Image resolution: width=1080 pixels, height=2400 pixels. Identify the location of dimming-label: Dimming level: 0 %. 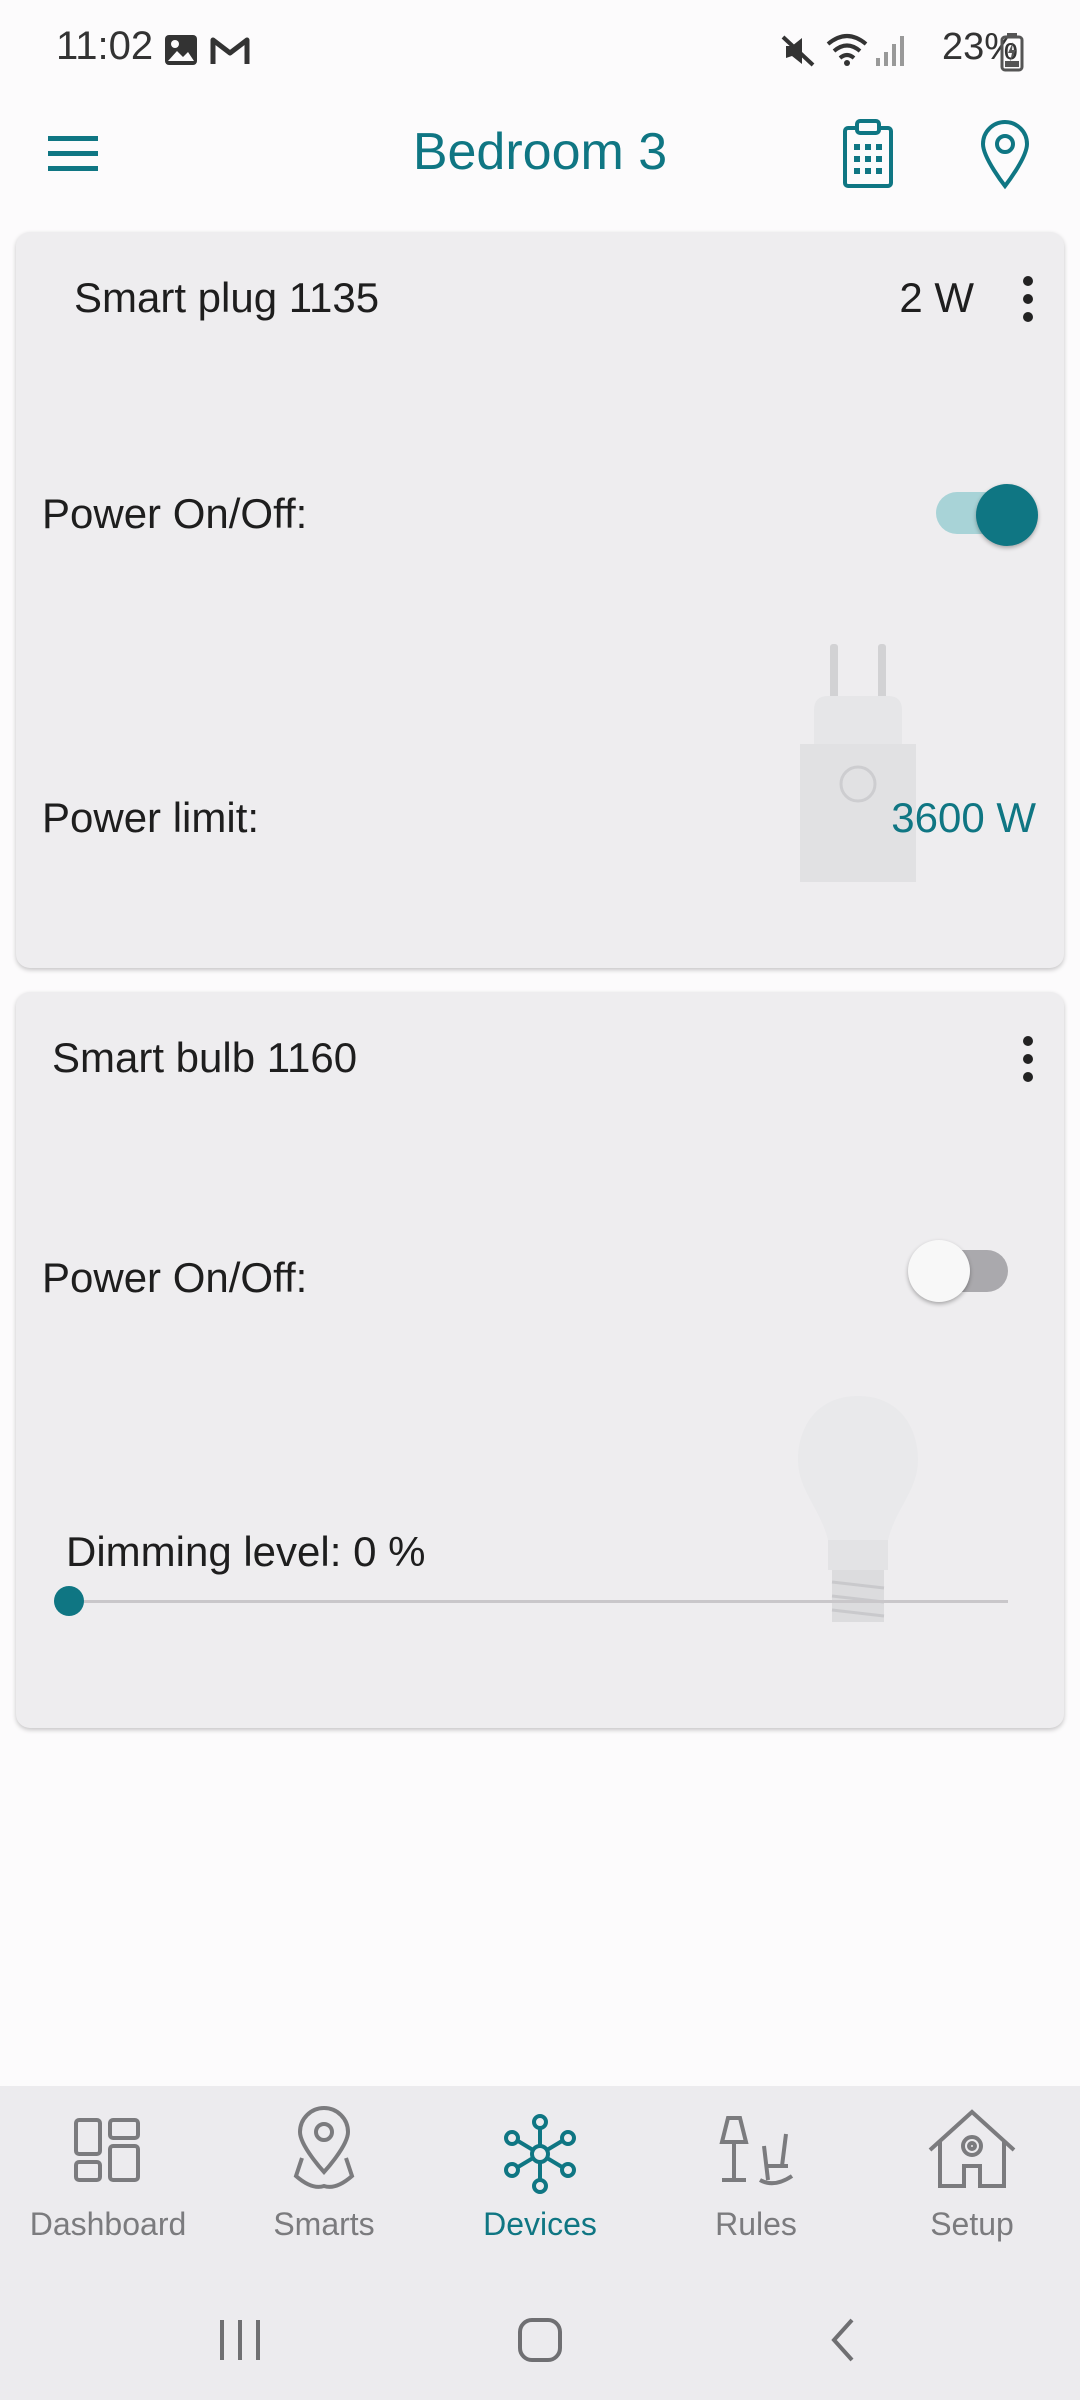
(246, 1551).